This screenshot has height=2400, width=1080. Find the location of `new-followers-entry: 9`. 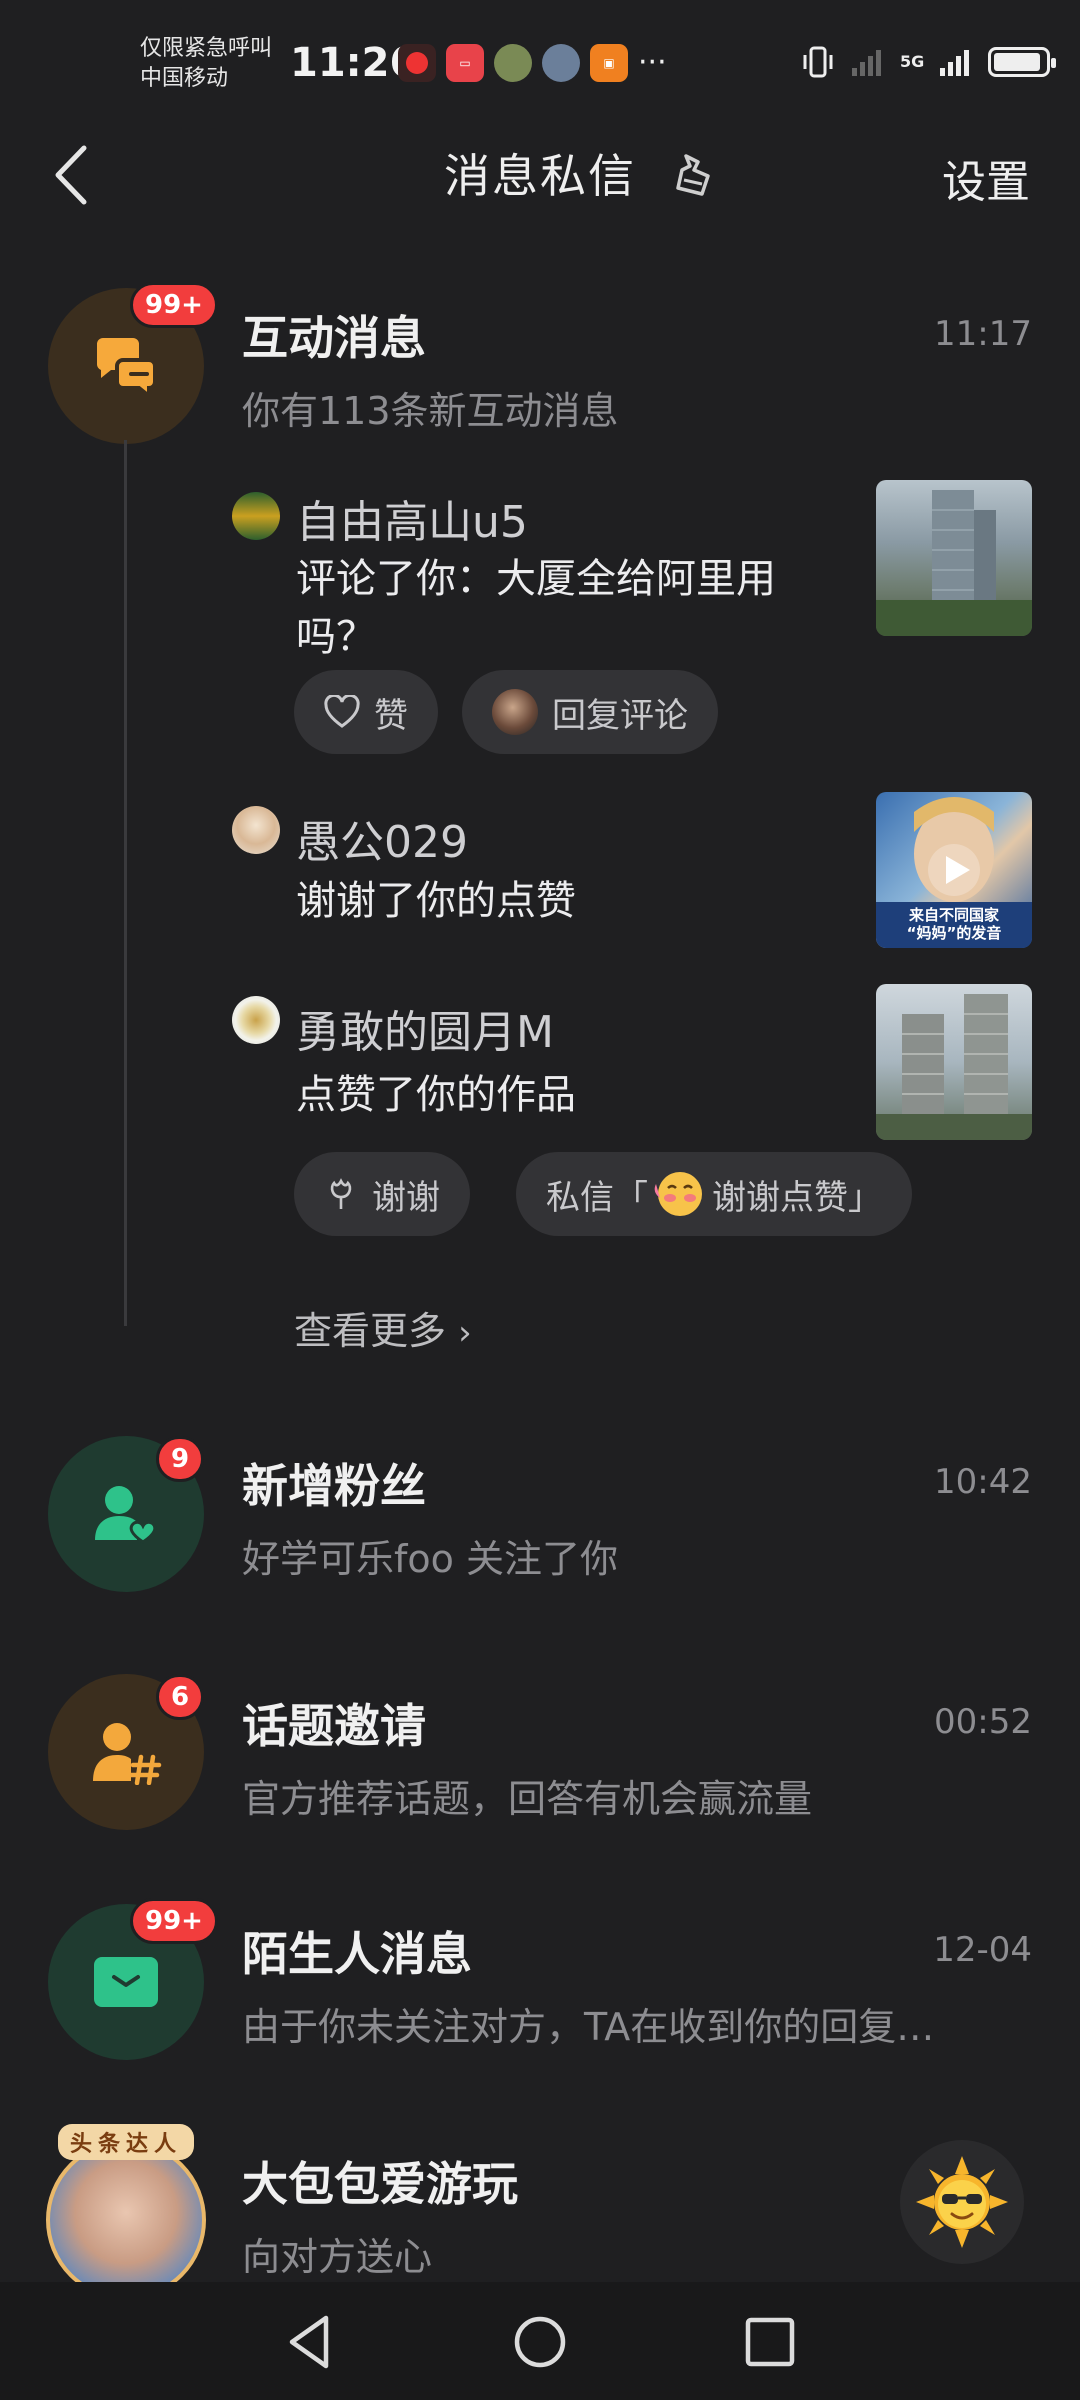

new-followers-entry: 9 is located at coordinates (126, 1514).